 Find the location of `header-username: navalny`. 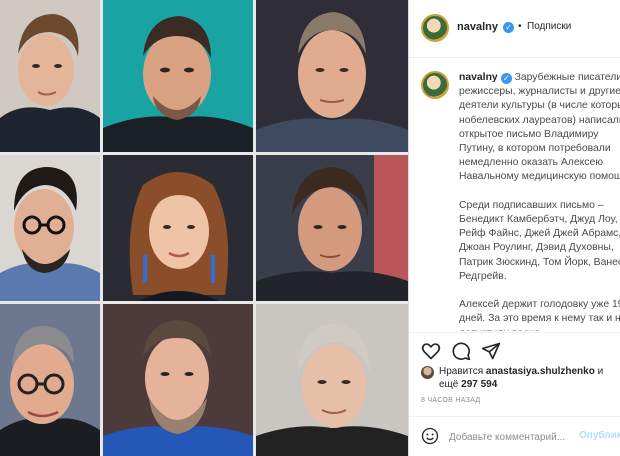

header-username: navalny is located at coordinates (477, 27).